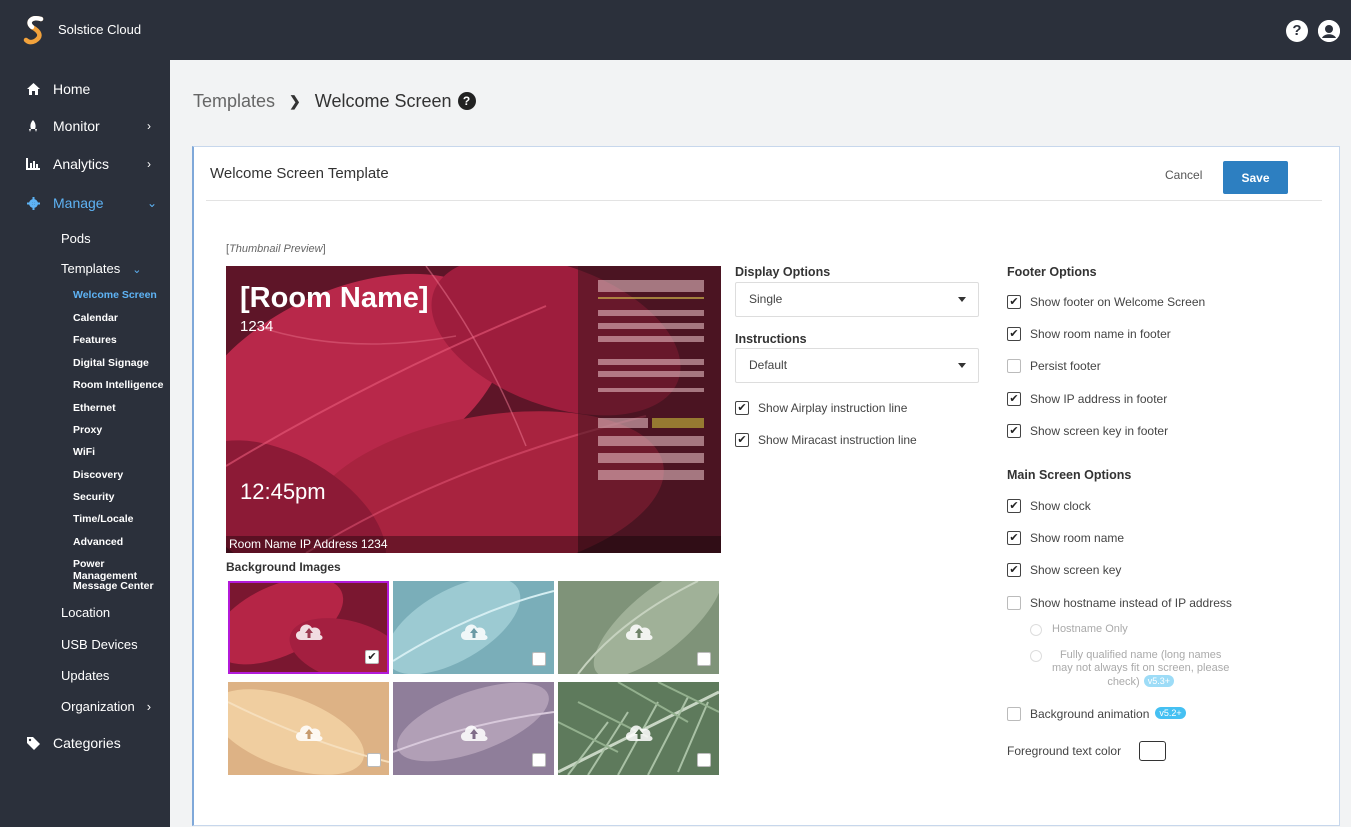  I want to click on cloud-upload-icon, so click(309, 631).